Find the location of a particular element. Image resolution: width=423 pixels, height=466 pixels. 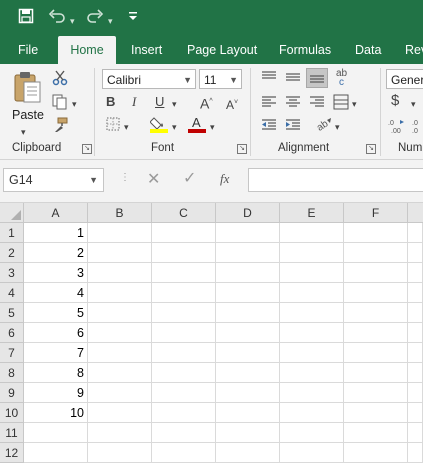

tab-insert: Insert is located at coordinates (146, 50).